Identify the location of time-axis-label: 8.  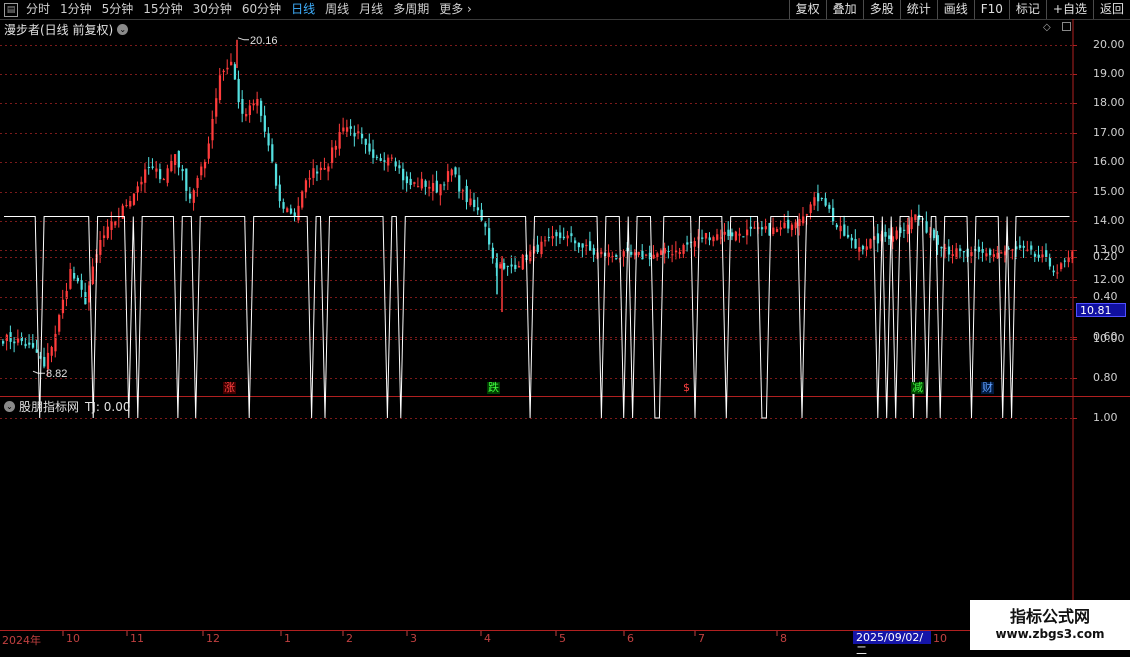
(783, 638).